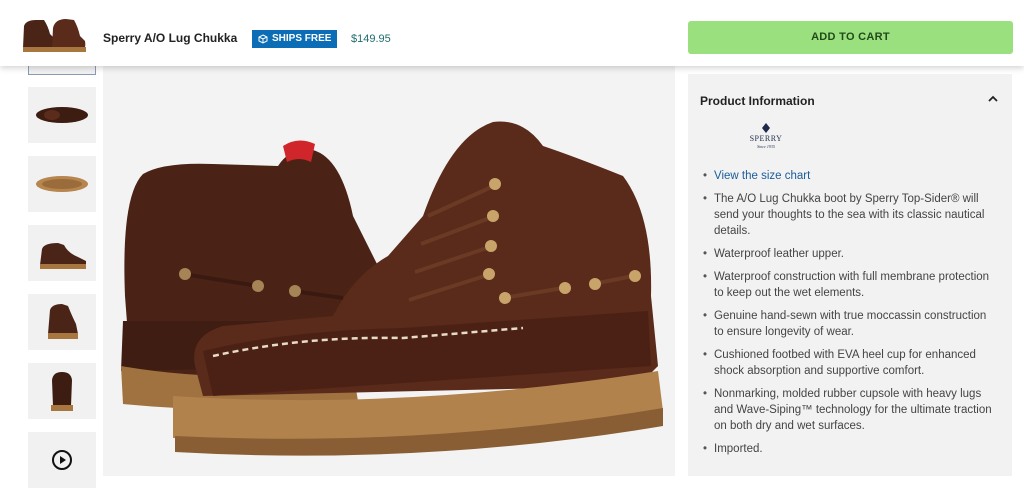 Image resolution: width=1024 pixels, height=488 pixels. I want to click on product-information-heading: Product Information, so click(757, 101).